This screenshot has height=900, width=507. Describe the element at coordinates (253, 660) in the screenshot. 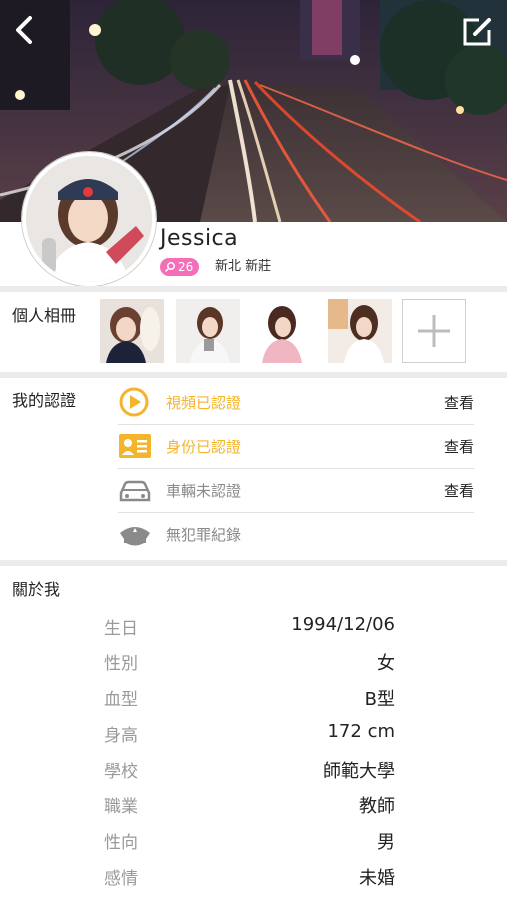

I see `about-row-gender: 性別 女` at that location.